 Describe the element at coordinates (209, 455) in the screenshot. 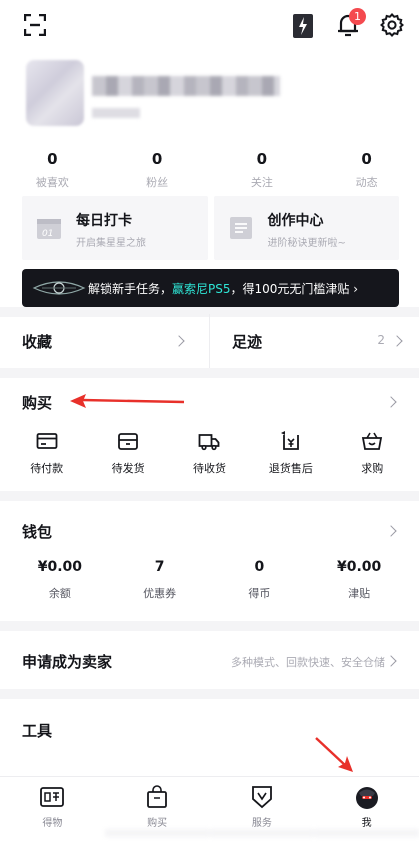

I see `pending-receipt-button: 待收货` at that location.